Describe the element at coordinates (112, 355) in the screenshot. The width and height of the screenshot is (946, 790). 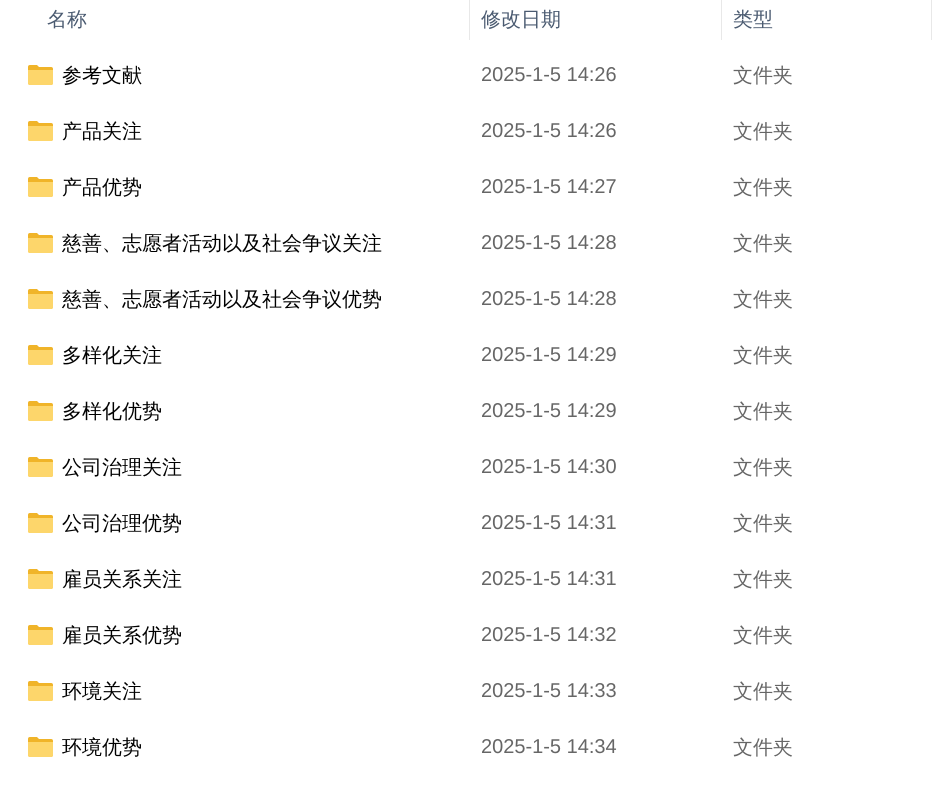
I see `folder-name: 多样化关注` at that location.